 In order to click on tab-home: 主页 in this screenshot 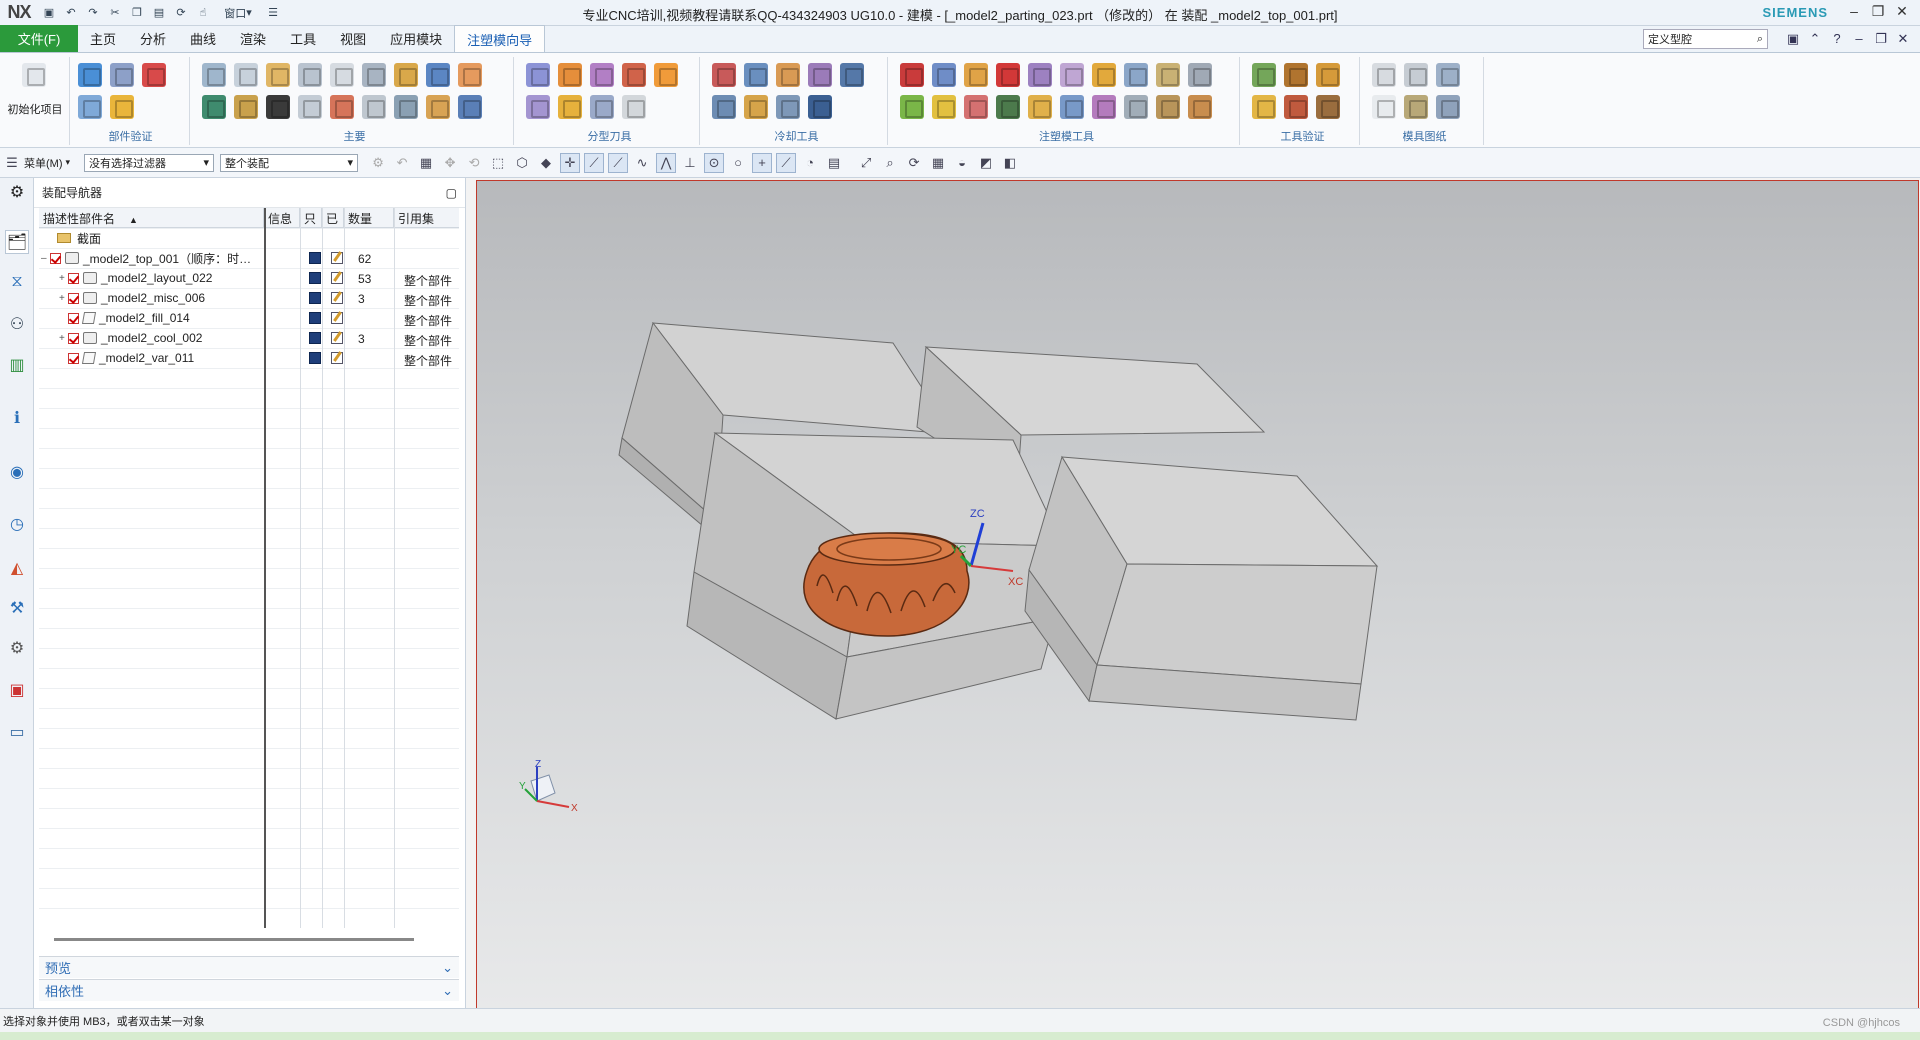, I will do `click(103, 38)`.